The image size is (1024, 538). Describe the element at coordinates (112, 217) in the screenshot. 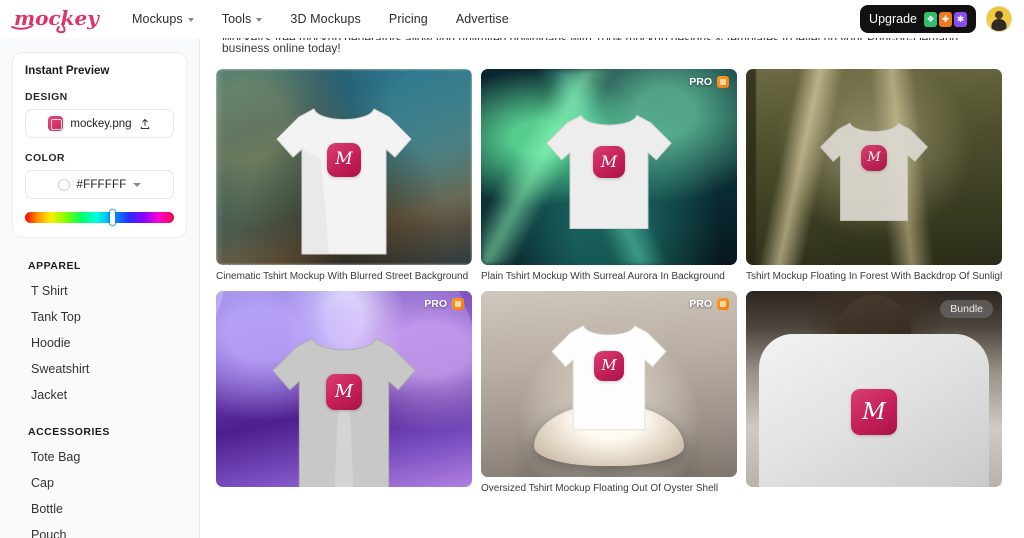

I see `gradient-handle` at that location.